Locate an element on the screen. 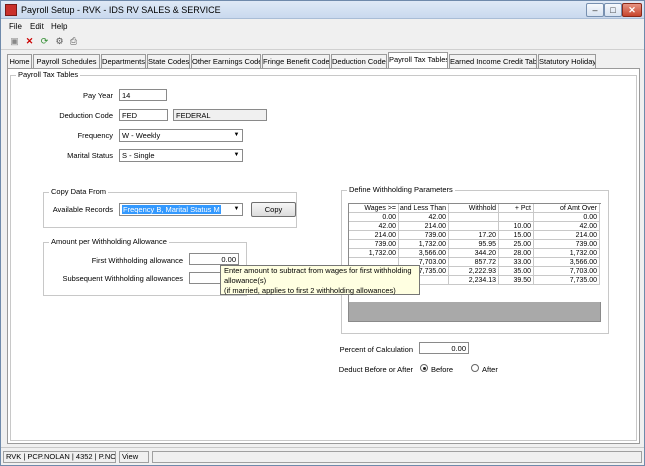 The image size is (645, 466). tab-payroll-schedules: Payroll Schedules is located at coordinates (66, 61).